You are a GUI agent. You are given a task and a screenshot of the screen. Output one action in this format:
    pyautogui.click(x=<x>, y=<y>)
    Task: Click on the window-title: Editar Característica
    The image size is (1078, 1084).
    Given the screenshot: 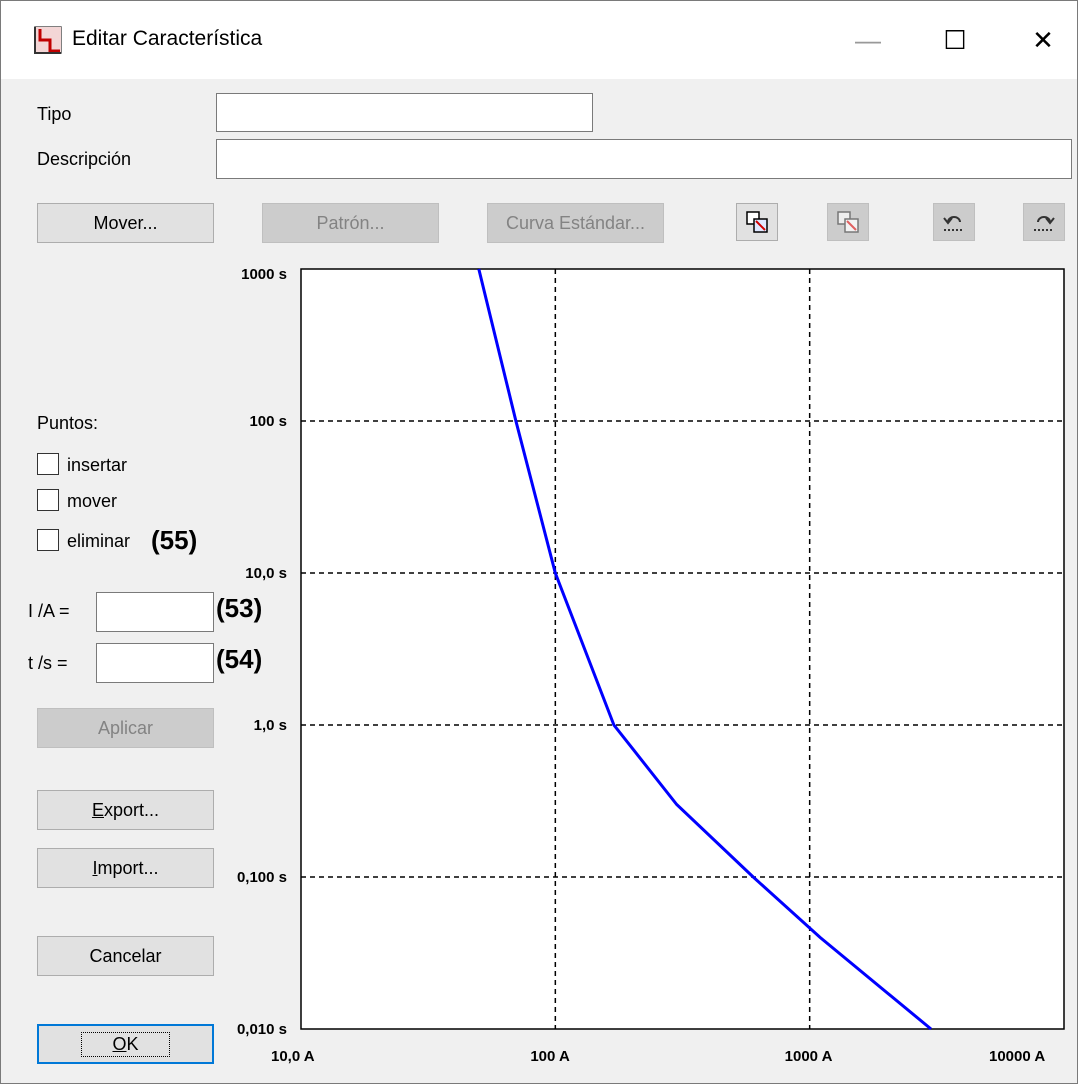 What is the action you would take?
    pyautogui.click(x=167, y=38)
    